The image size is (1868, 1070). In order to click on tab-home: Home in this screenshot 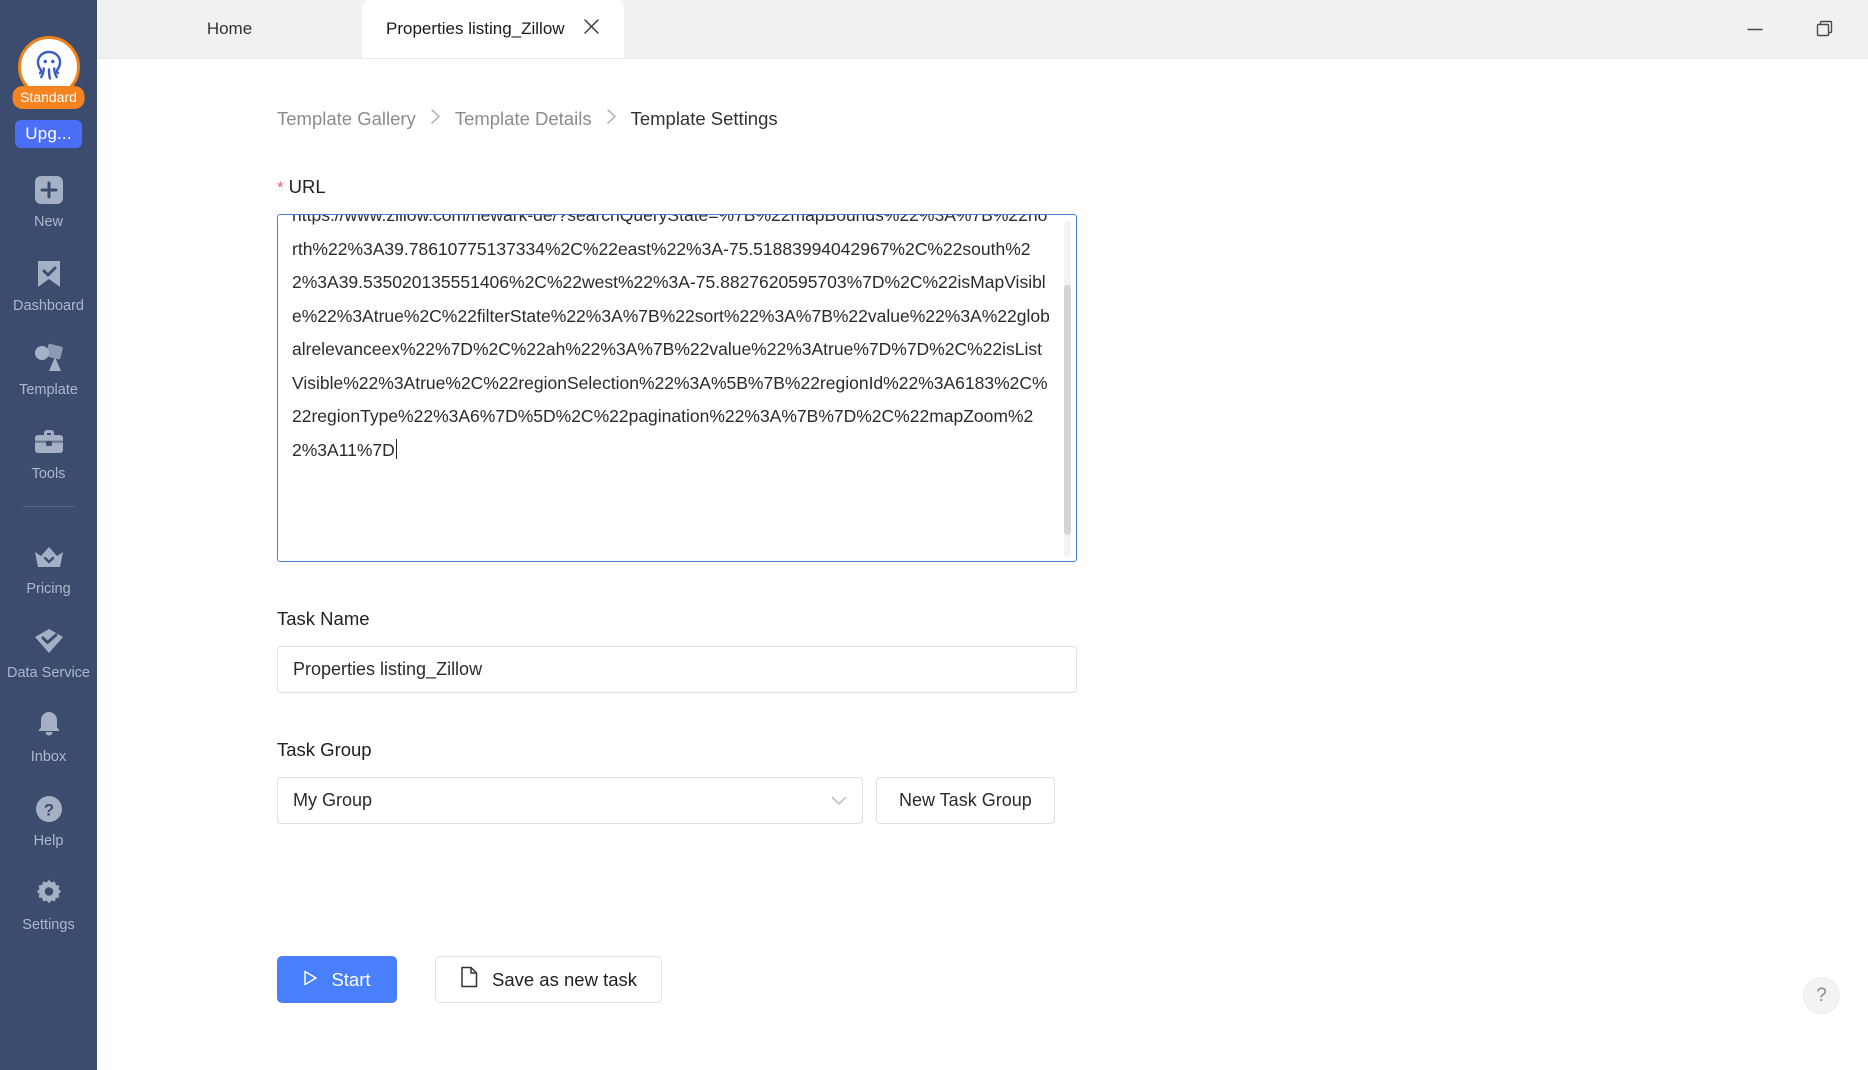, I will do `click(229, 29)`.